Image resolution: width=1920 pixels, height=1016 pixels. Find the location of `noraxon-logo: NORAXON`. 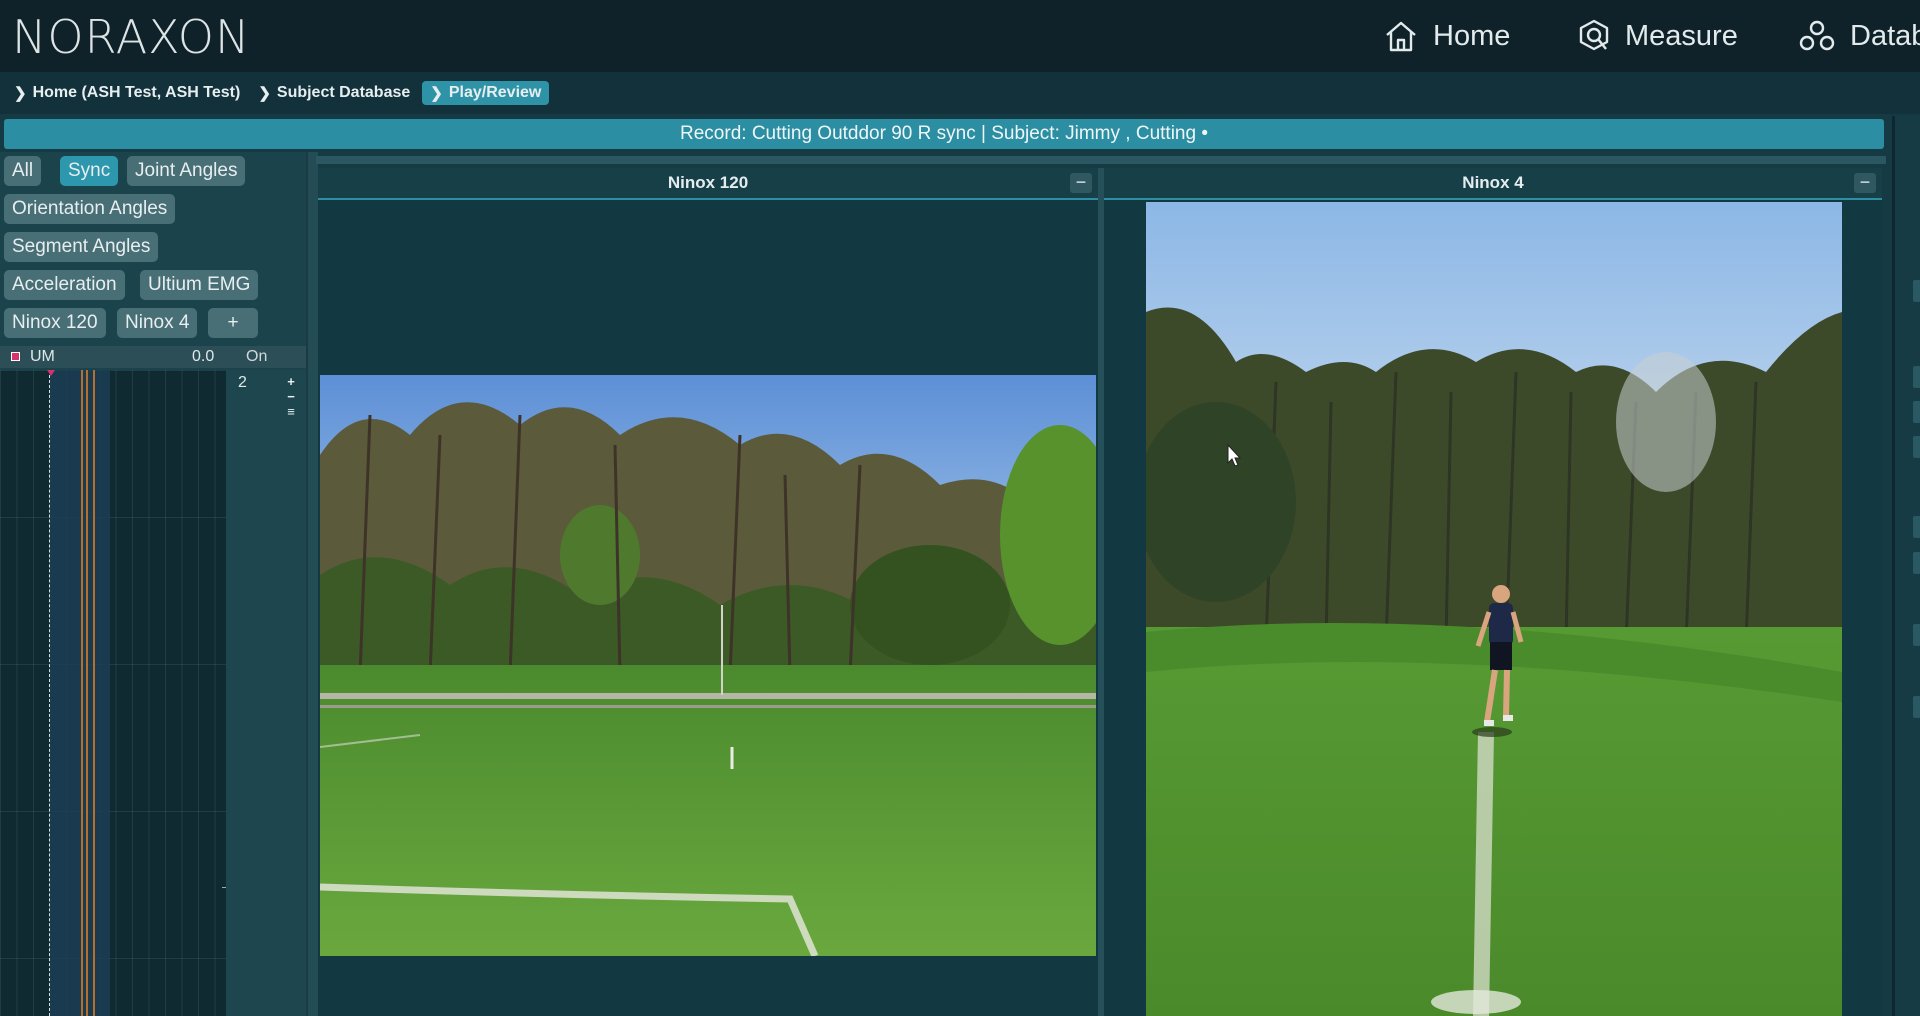

noraxon-logo: NORAXON is located at coordinates (131, 37).